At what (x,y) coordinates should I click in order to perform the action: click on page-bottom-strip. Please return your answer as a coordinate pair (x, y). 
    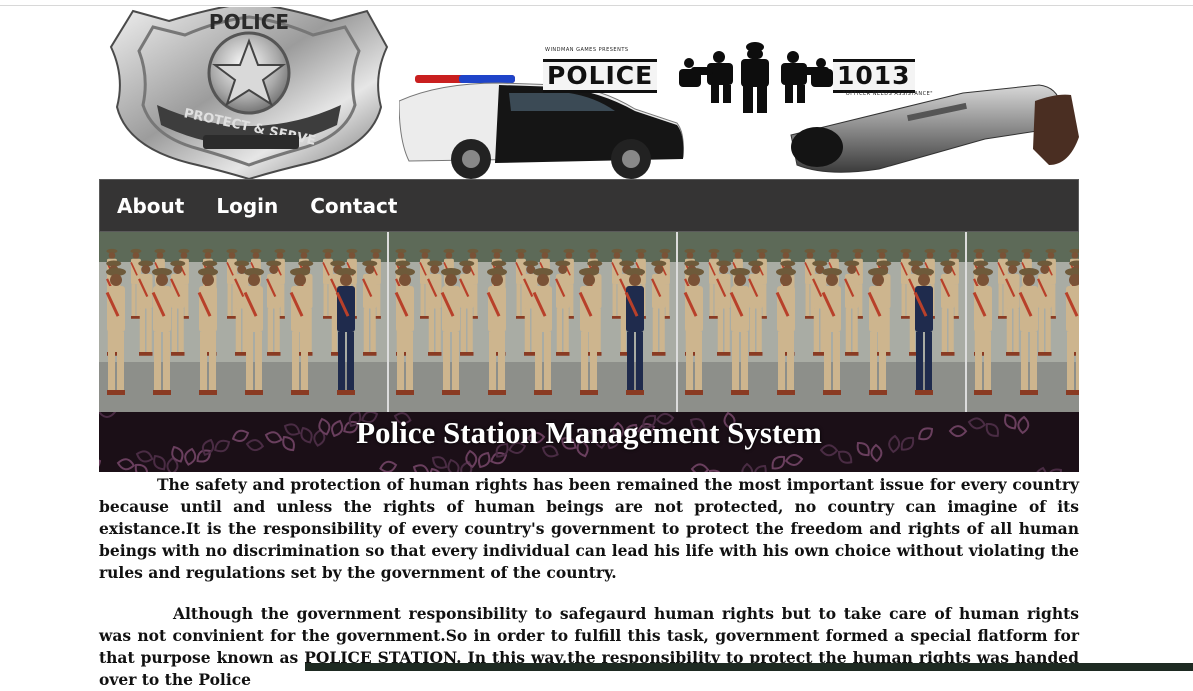
    Looking at the image, I should click on (749, 667).